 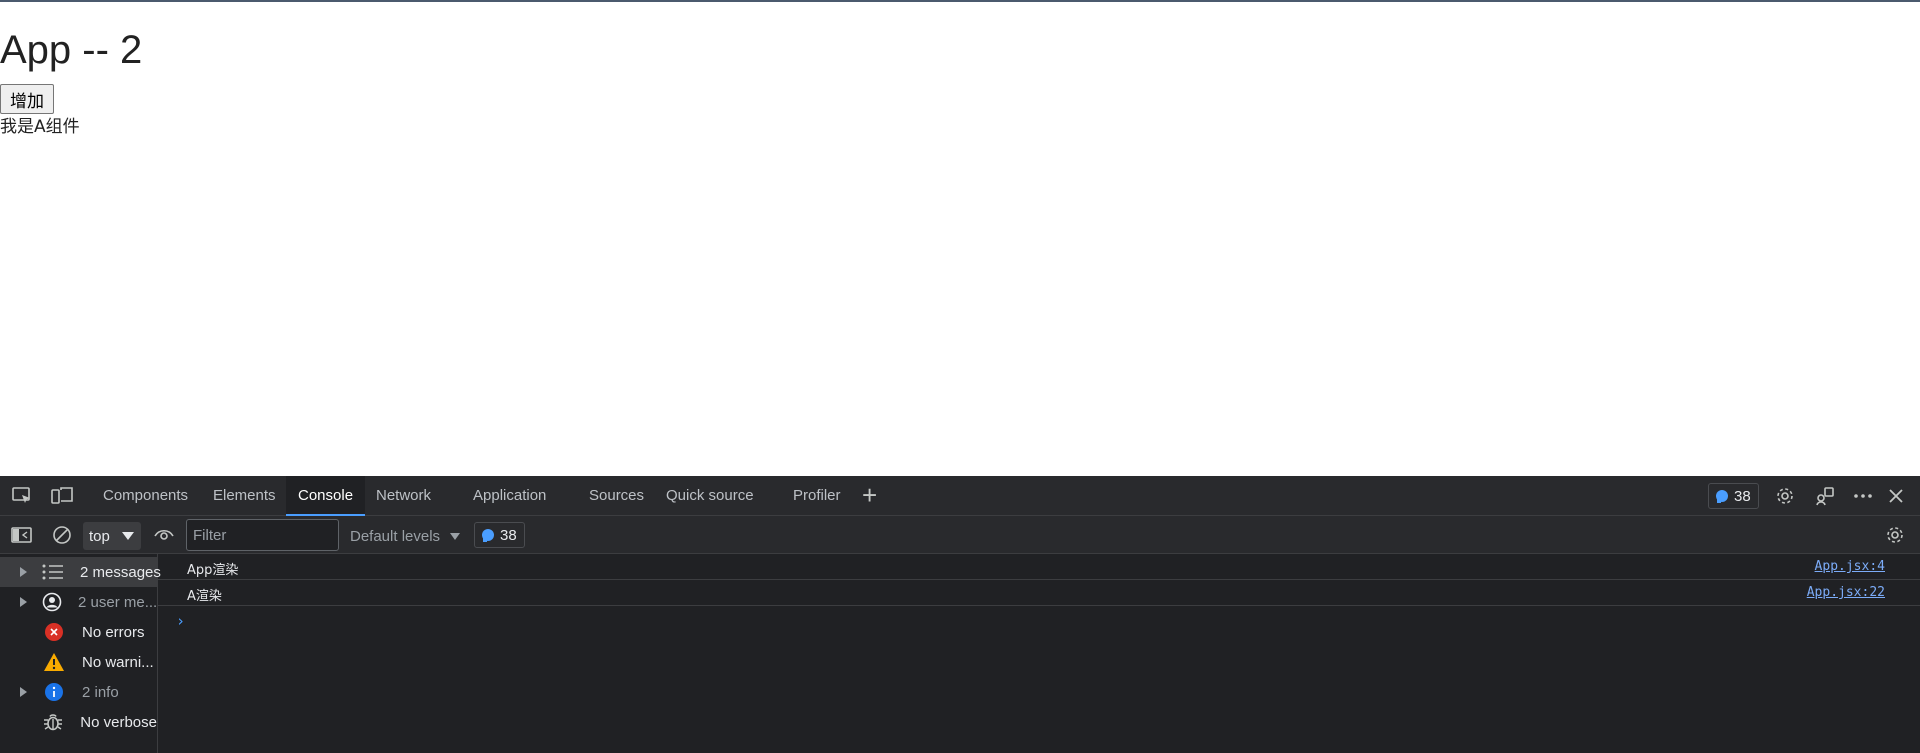 I want to click on warning-icon, so click(x=54, y=662).